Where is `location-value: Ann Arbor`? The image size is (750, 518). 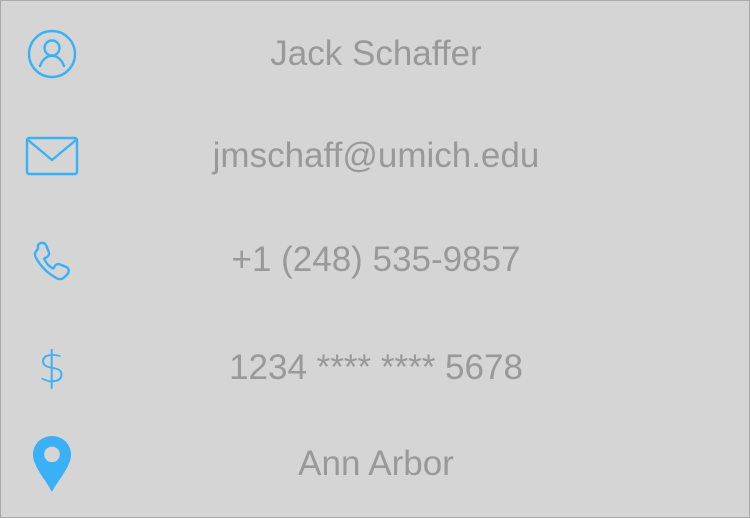
location-value: Ann Arbor is located at coordinates (376, 463).